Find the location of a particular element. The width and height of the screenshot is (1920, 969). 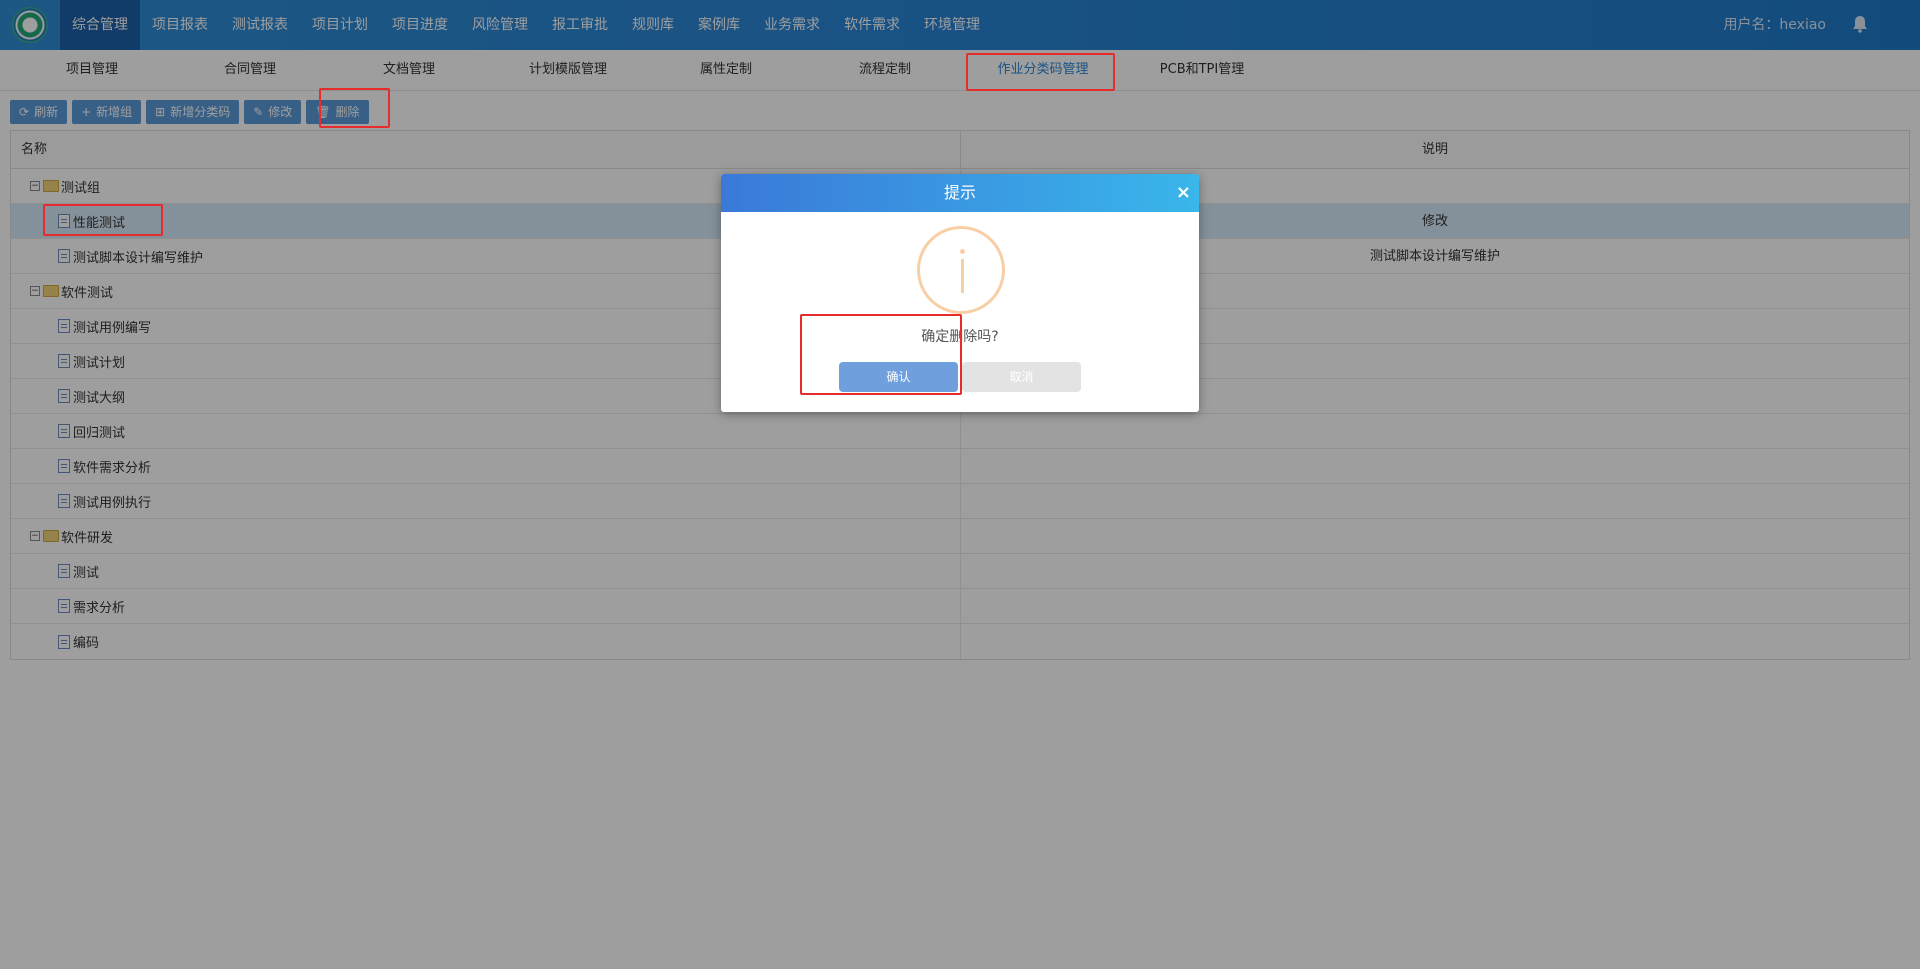

close-icon: × is located at coordinates (1183, 193).